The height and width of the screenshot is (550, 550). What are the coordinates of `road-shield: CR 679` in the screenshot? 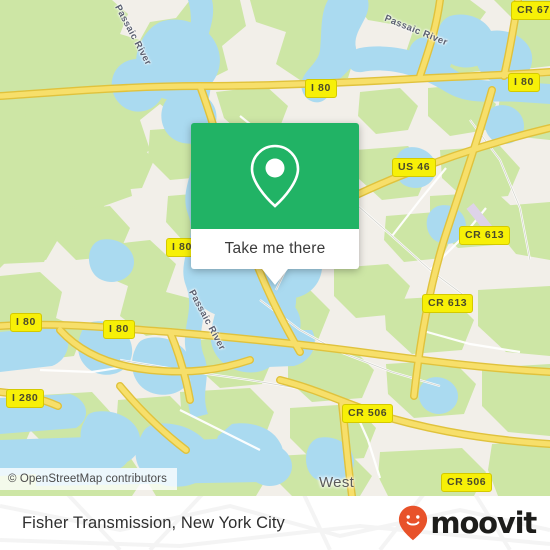 It's located at (530, 10).